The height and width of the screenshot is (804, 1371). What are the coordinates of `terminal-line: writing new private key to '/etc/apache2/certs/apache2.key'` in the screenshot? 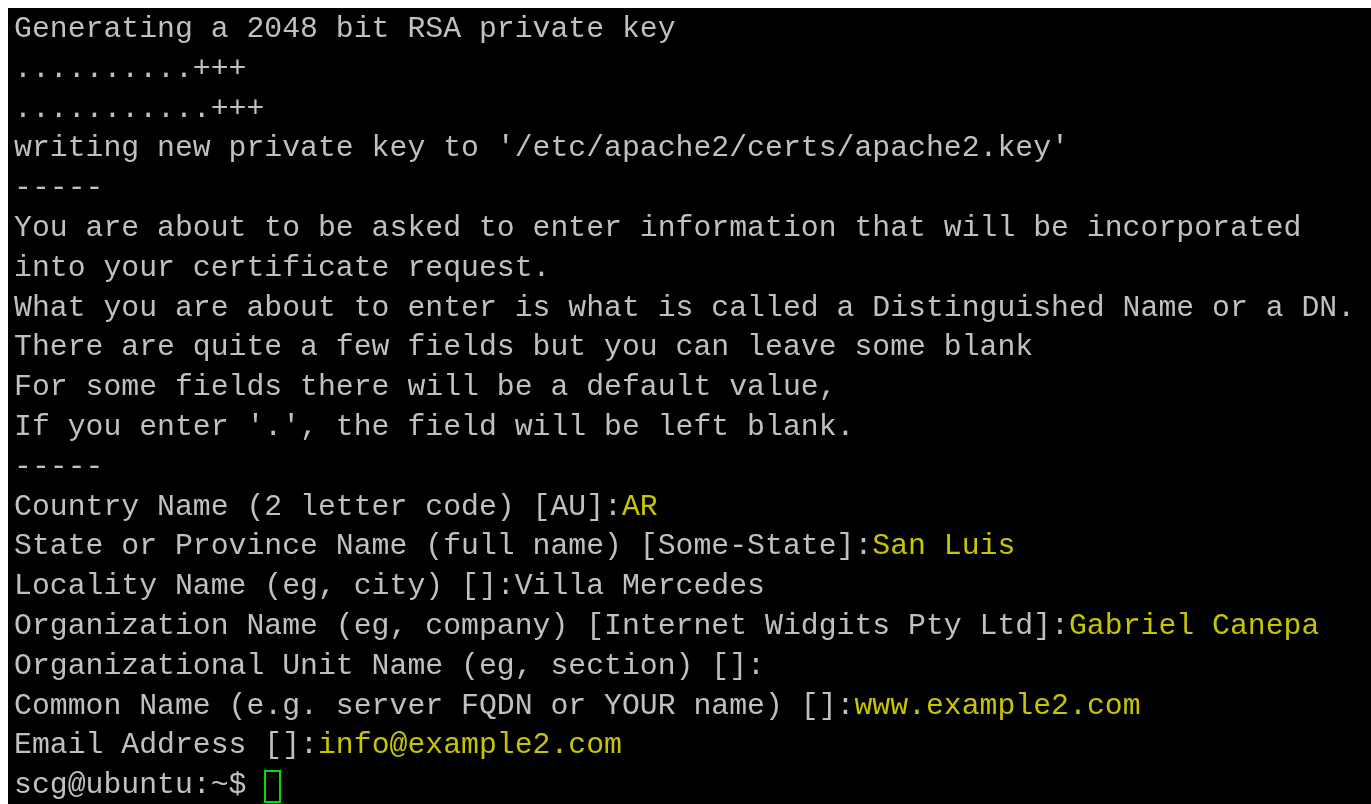 It's located at (541, 149).